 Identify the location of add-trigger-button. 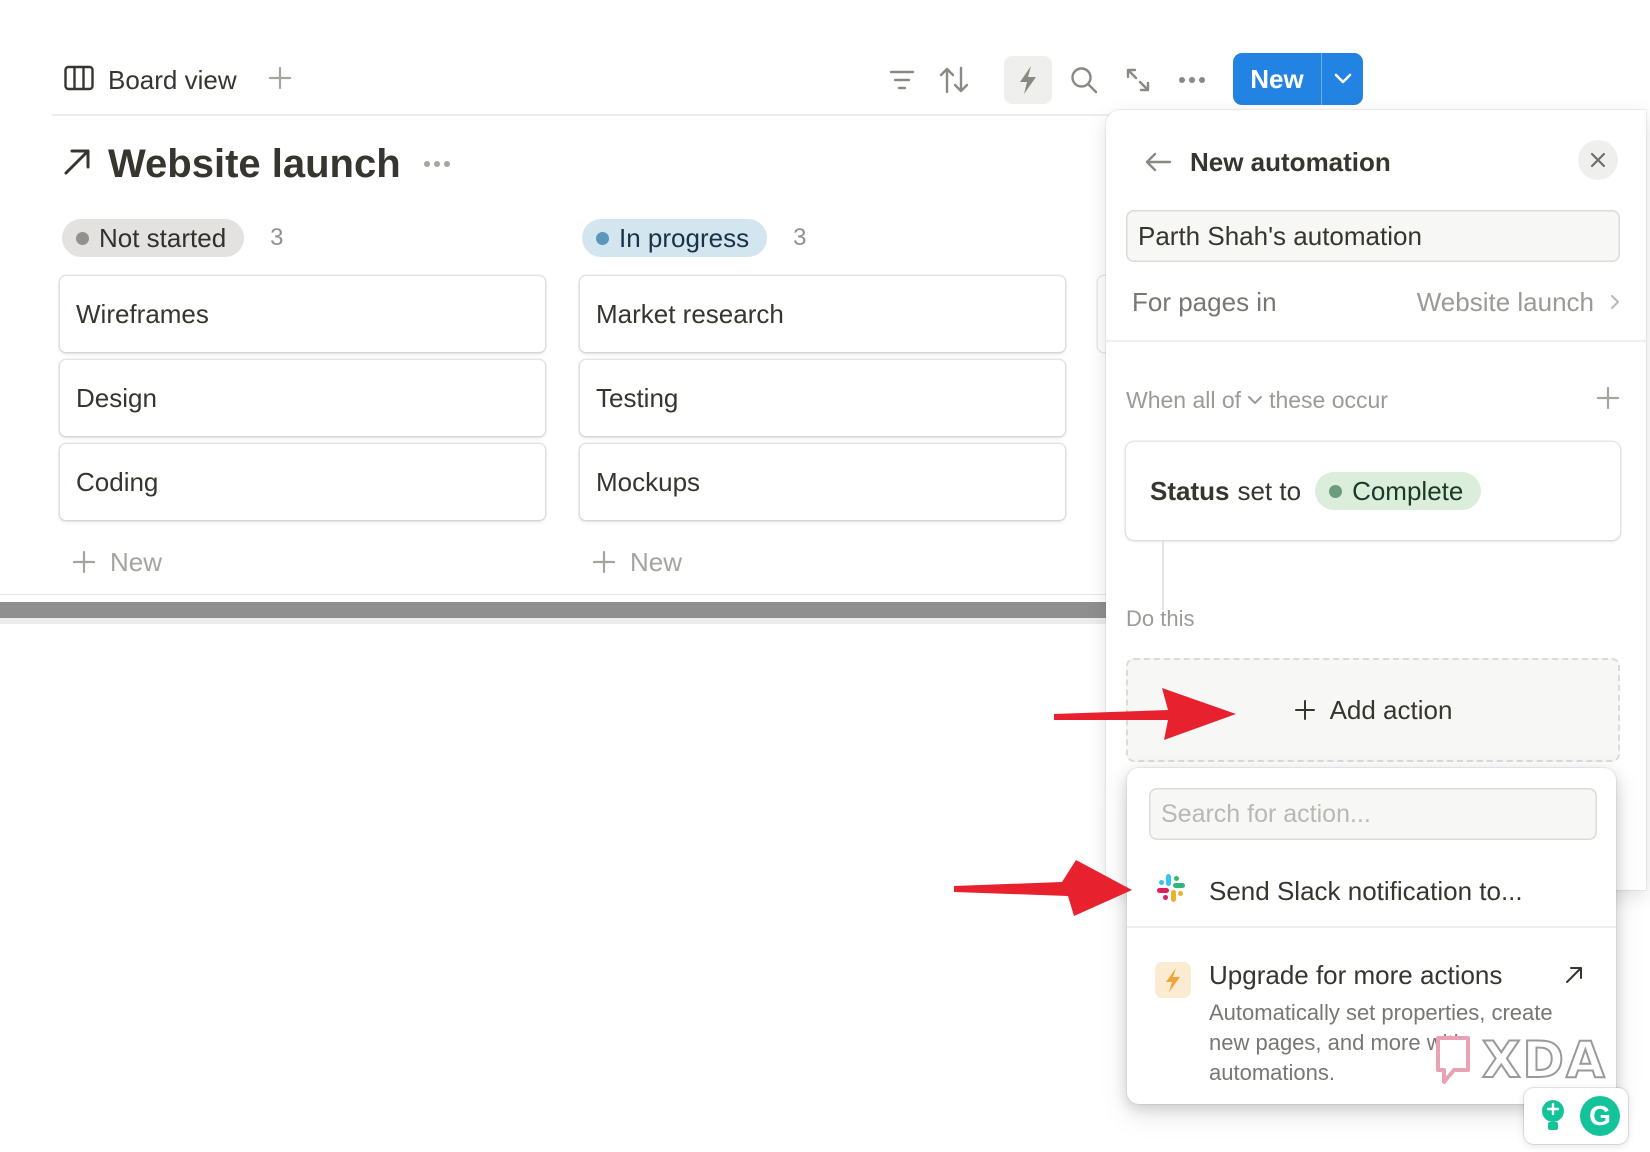
(1608, 400).